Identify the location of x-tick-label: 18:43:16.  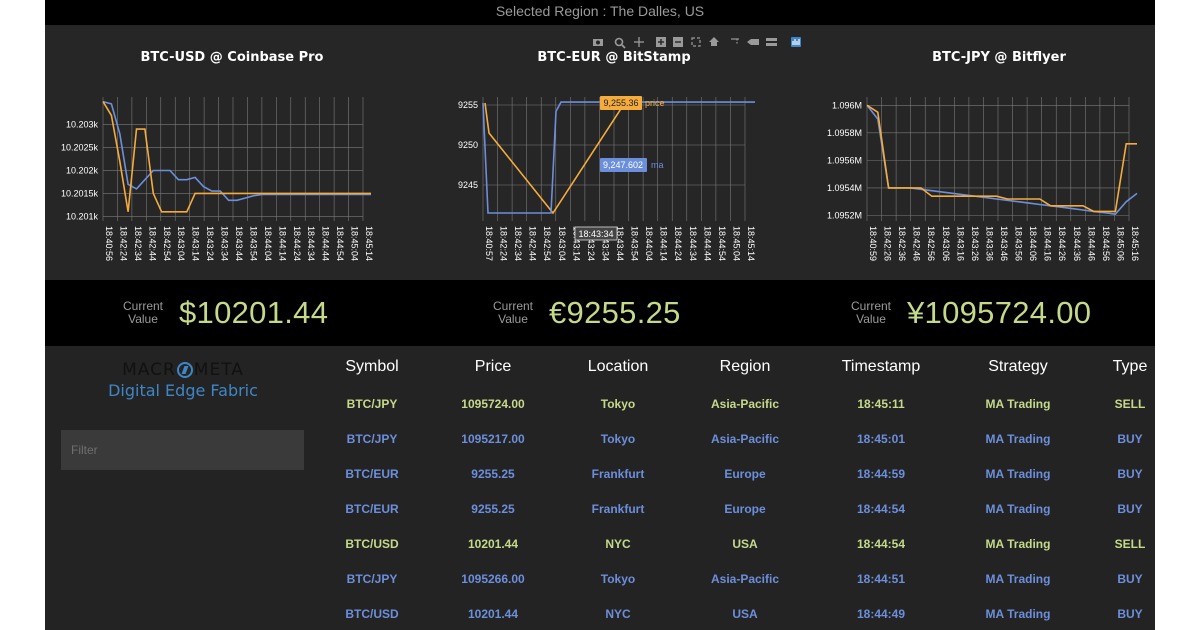
(960, 243).